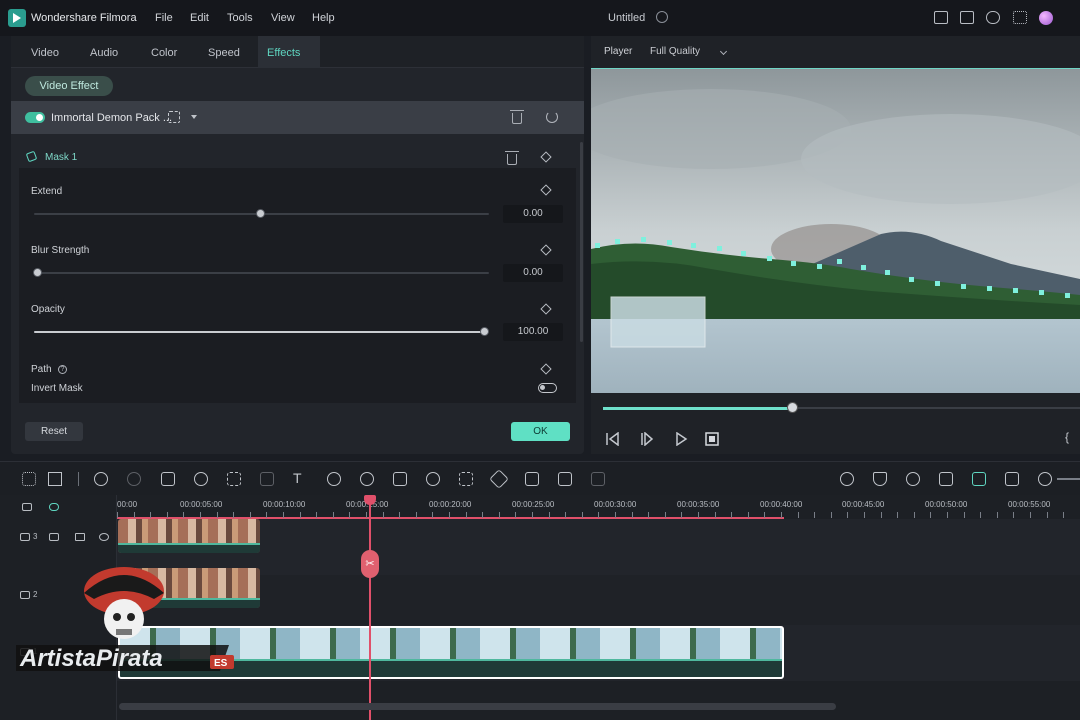 This screenshot has height=720, width=1080. What do you see at coordinates (224, 53) in the screenshot?
I see `tab-speed: Speed` at bounding box center [224, 53].